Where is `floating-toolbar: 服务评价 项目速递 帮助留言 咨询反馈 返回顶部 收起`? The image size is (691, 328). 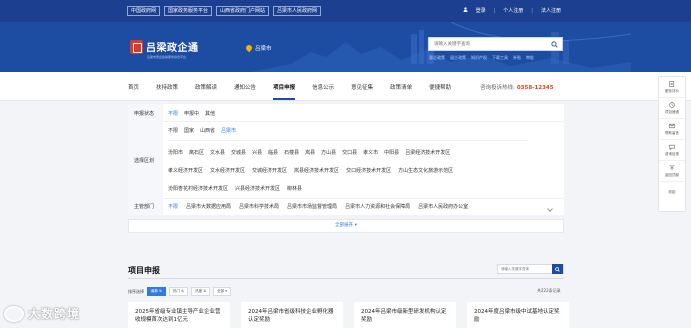 floating-toolbar: 服务评价 项目速递 帮助留言 咨询反馈 返回顶部 收起 is located at coordinates (672, 144).